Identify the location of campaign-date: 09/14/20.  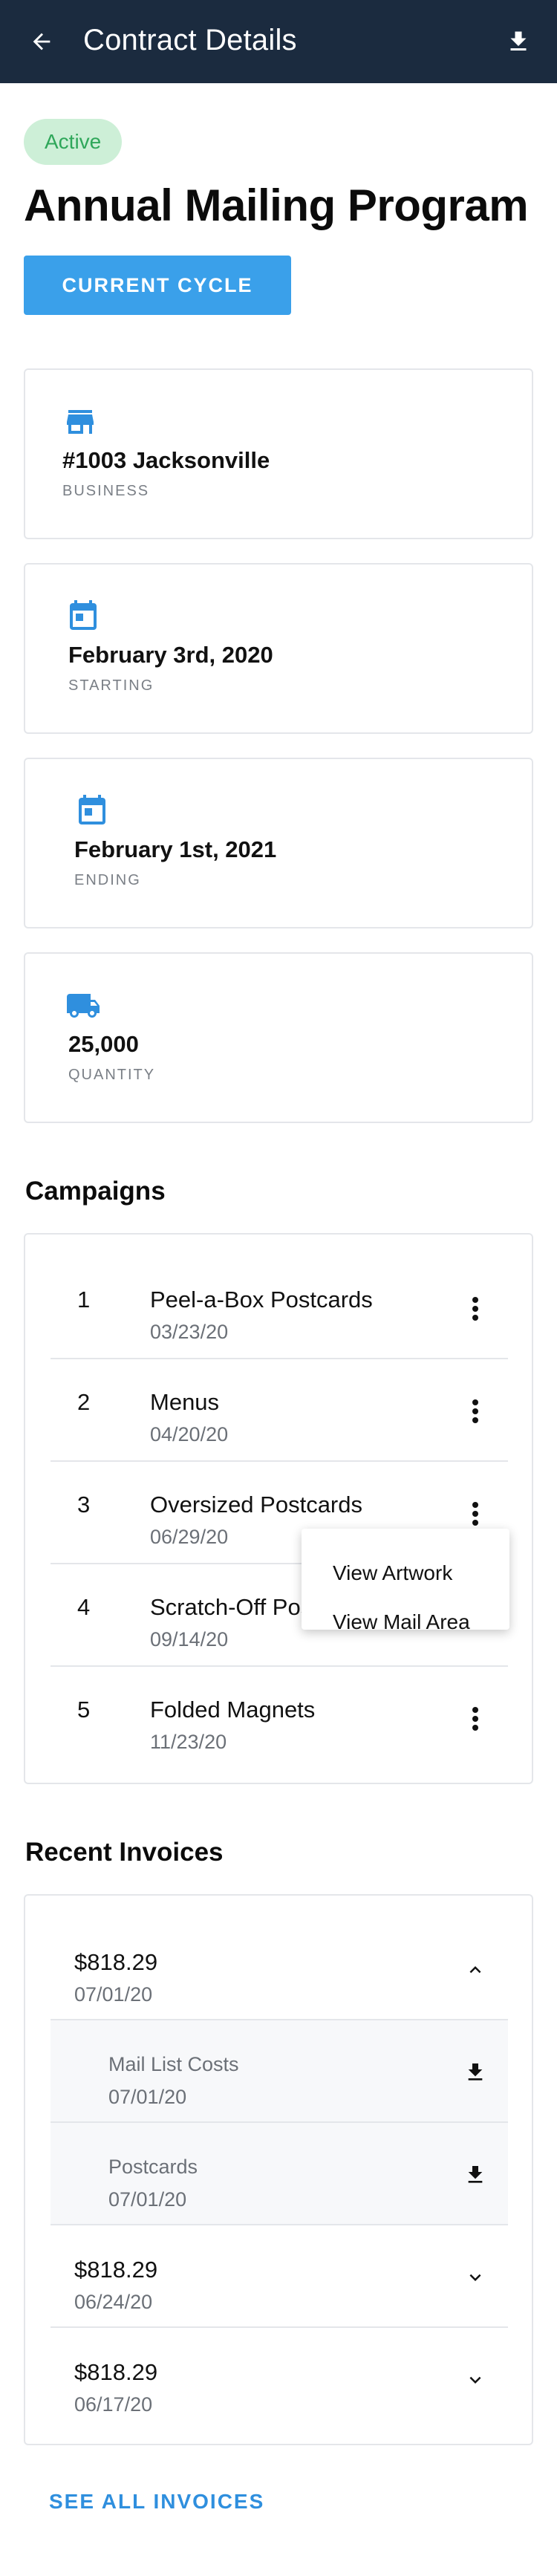
(190, 1639).